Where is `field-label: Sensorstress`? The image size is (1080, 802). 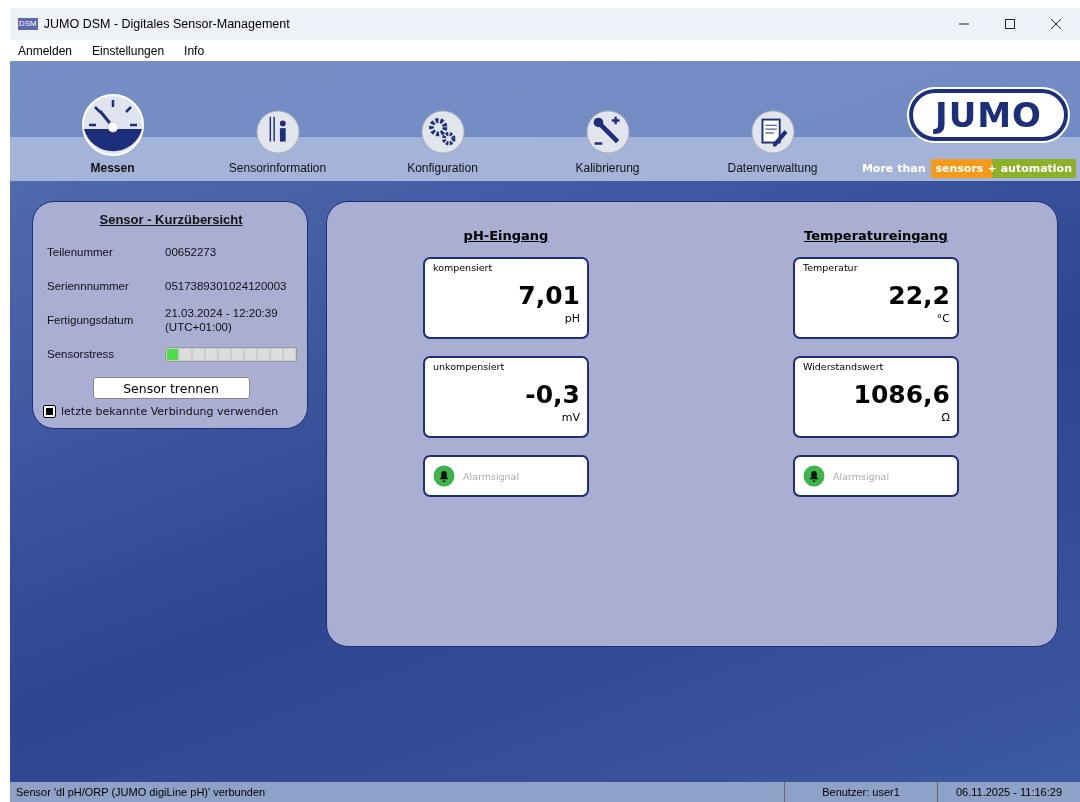 field-label: Sensorstress is located at coordinates (81, 354).